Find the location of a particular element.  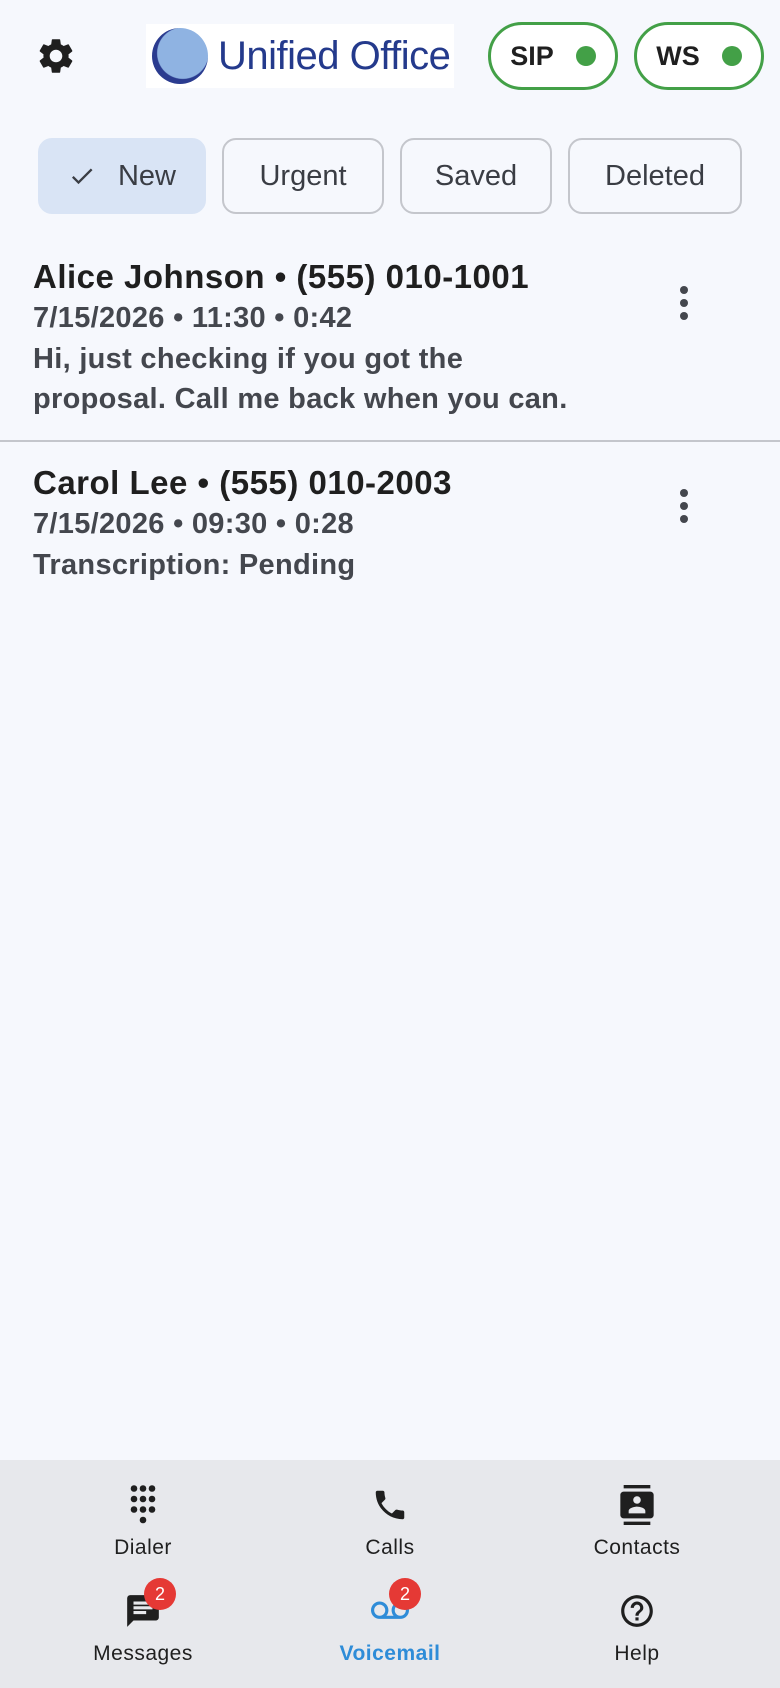

message-icon: 2 is located at coordinates (150, 1607).